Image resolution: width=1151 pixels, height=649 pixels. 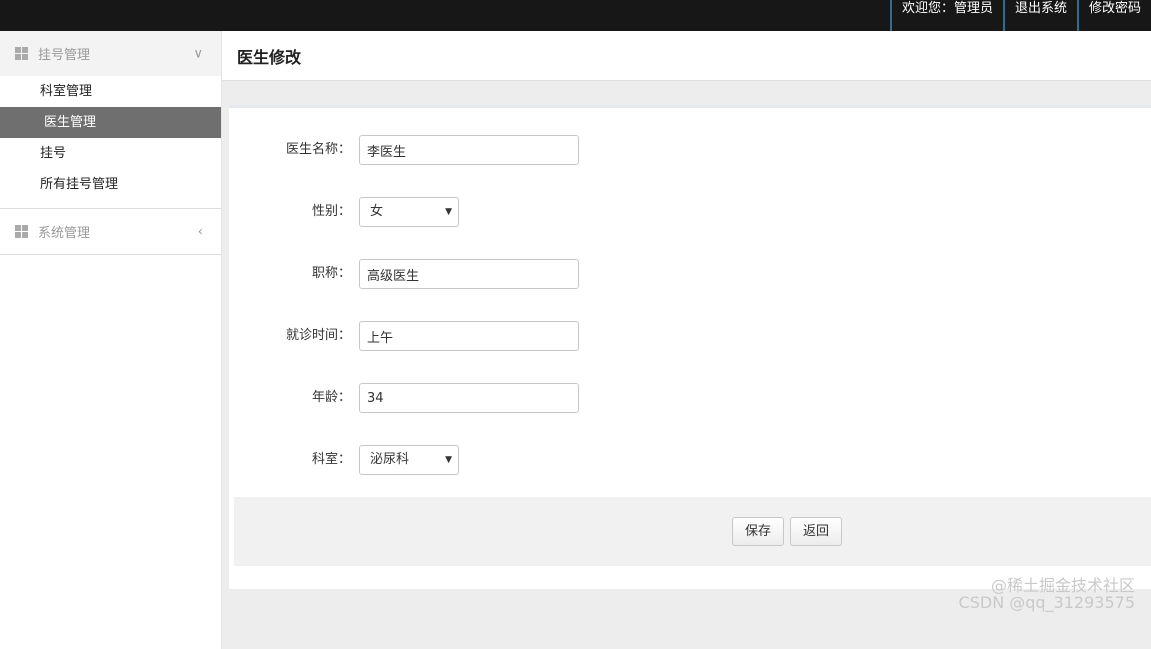 What do you see at coordinates (575, 15) in the screenshot?
I see `top-bar: 欢迎您：管理员 退出系统 修改密码` at bounding box center [575, 15].